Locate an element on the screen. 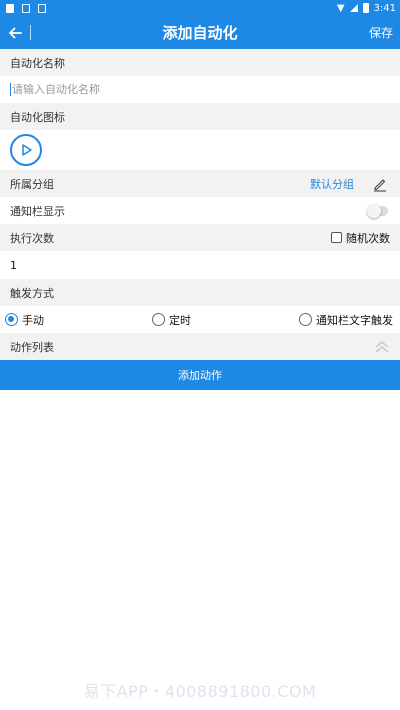 This screenshot has width=400, height=710. name-label: 自动化名称 is located at coordinates (37, 63).